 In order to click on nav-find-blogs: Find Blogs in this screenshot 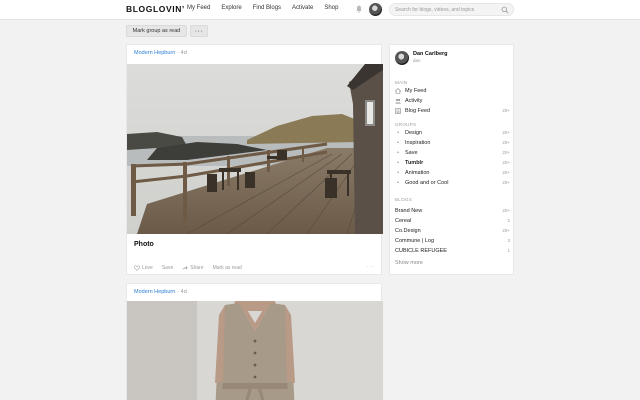, I will do `click(267, 8)`.